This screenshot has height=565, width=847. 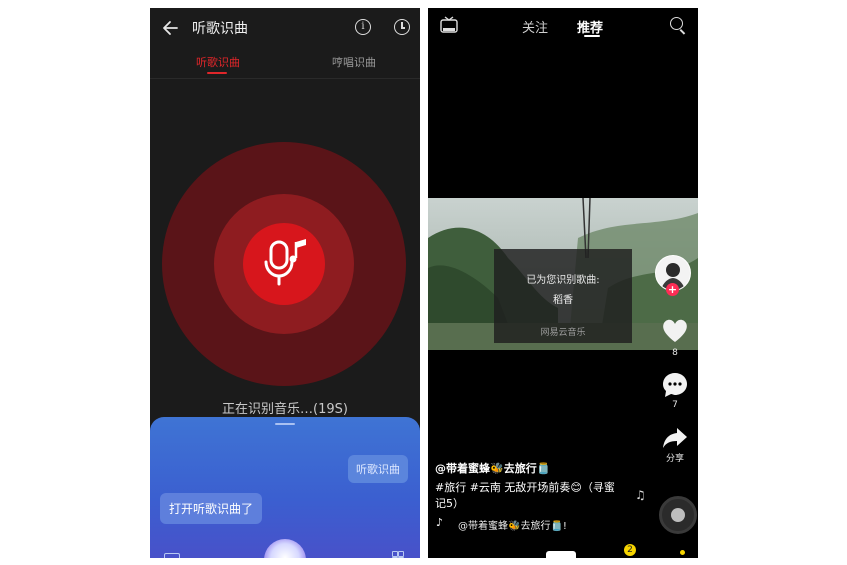 What do you see at coordinates (402, 27) in the screenshot?
I see `history-clock-icon` at bounding box center [402, 27].